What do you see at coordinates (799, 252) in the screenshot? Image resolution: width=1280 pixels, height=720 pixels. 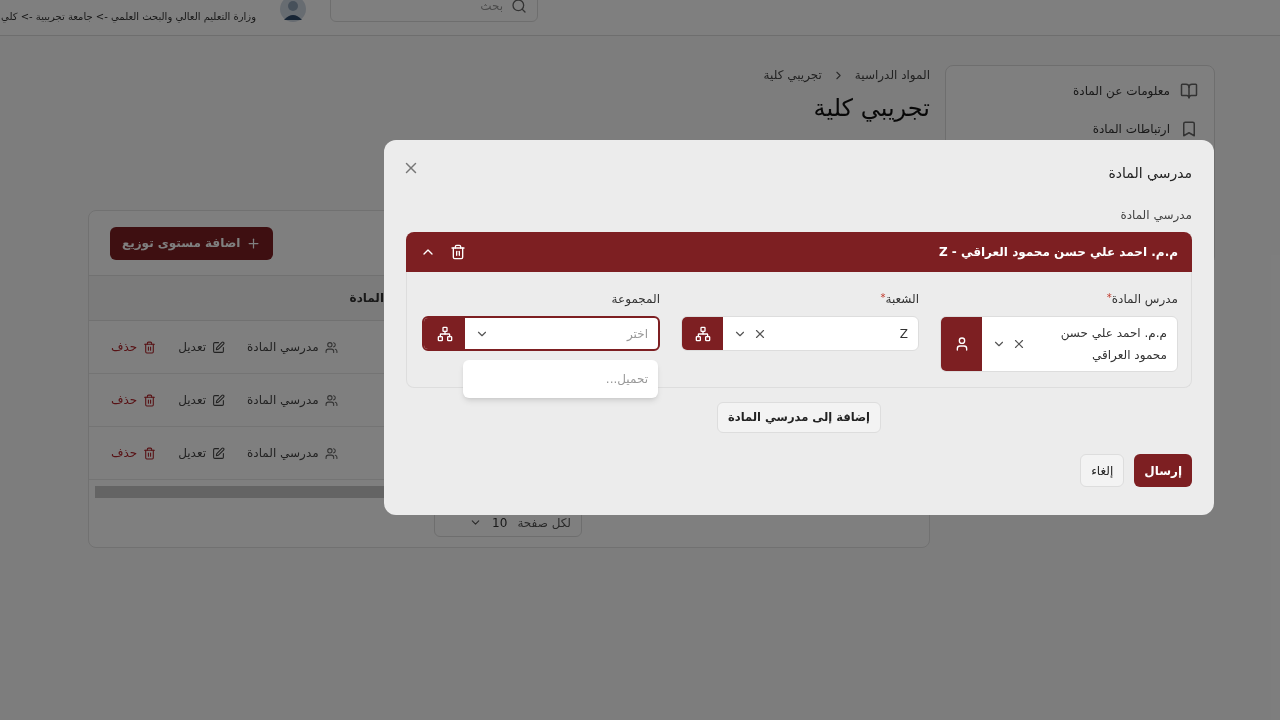 I see `entry-header: م.م. احمد علي حسن محمود العراقي - Z` at bounding box center [799, 252].